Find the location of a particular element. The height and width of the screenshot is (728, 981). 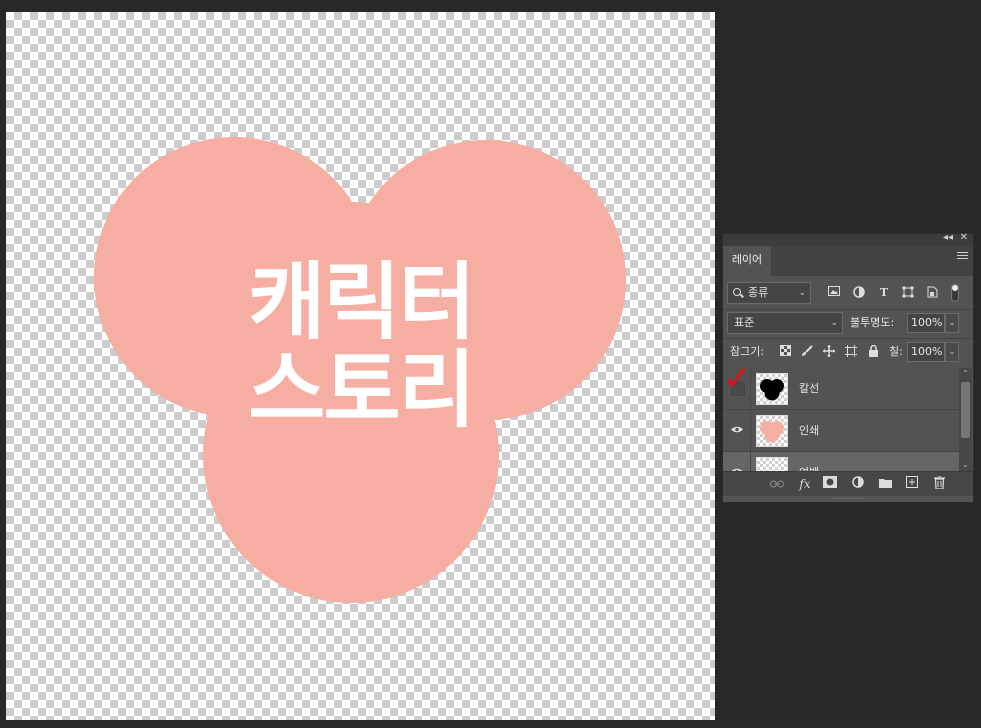

layer-row: 인쇄 is located at coordinates (841, 431).